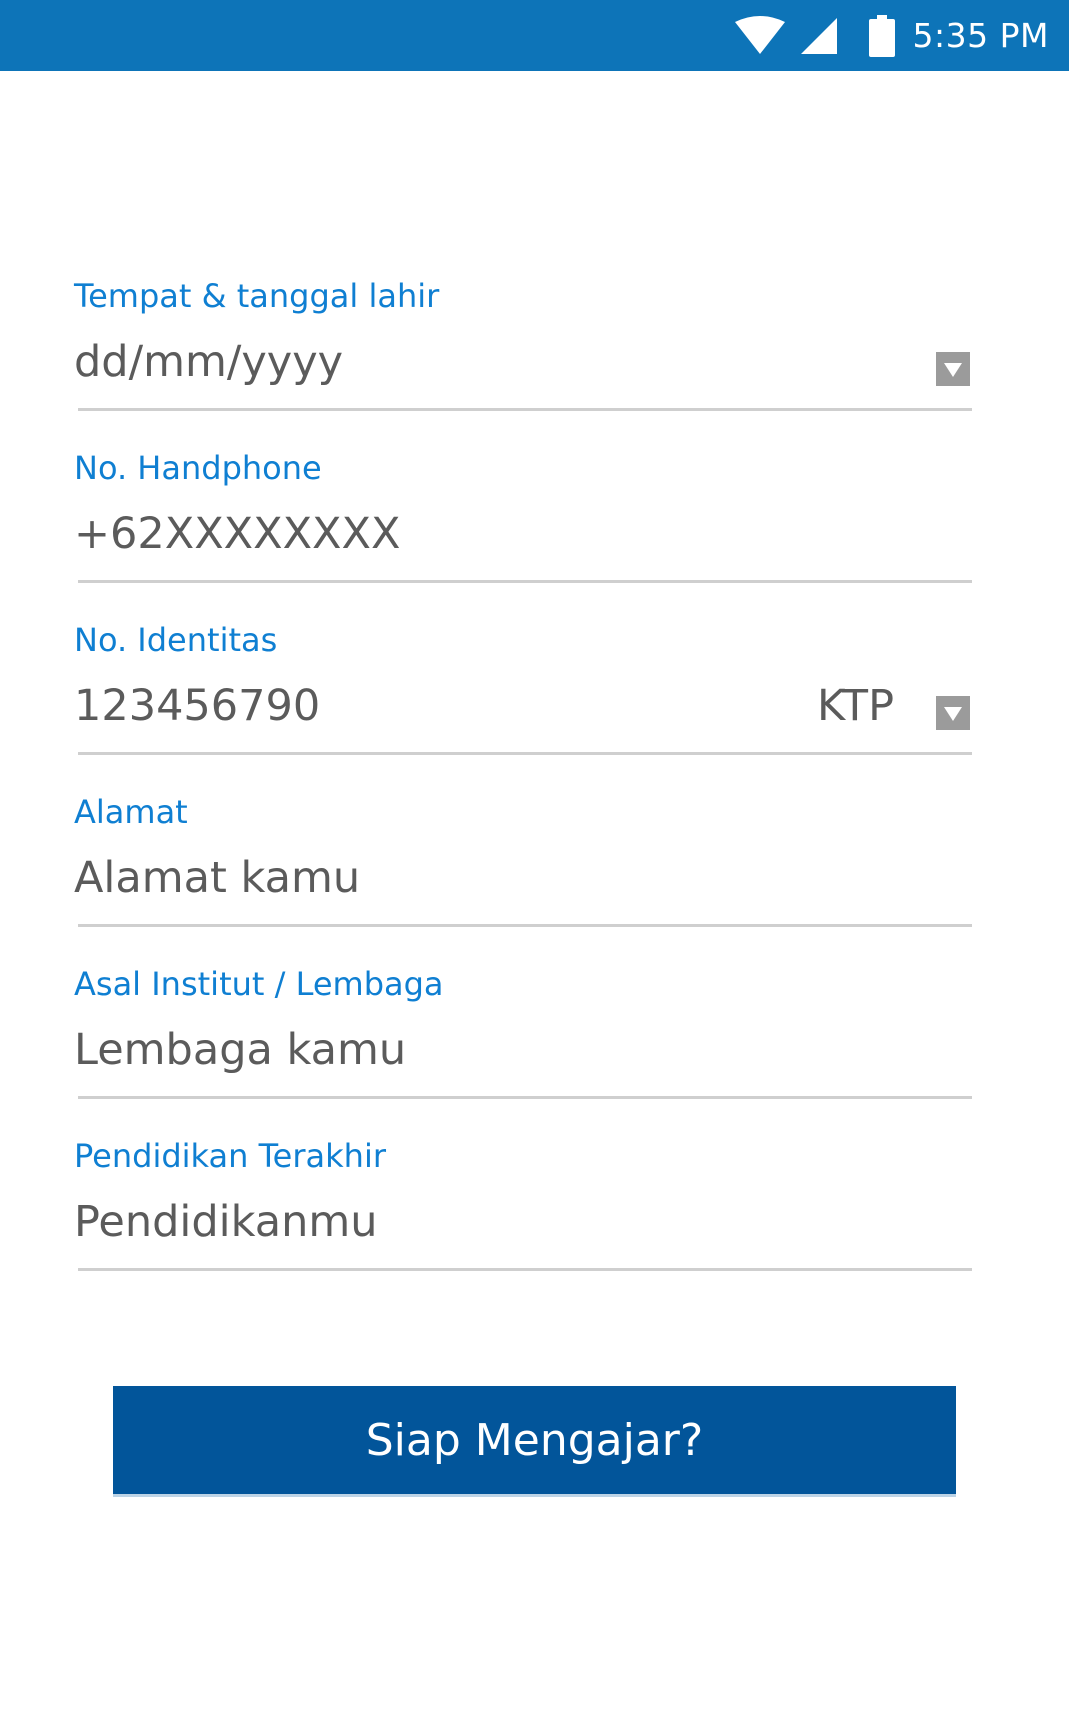 This screenshot has width=1069, height=1724. I want to click on institution-input: Lembaga kamu, so click(240, 1050).